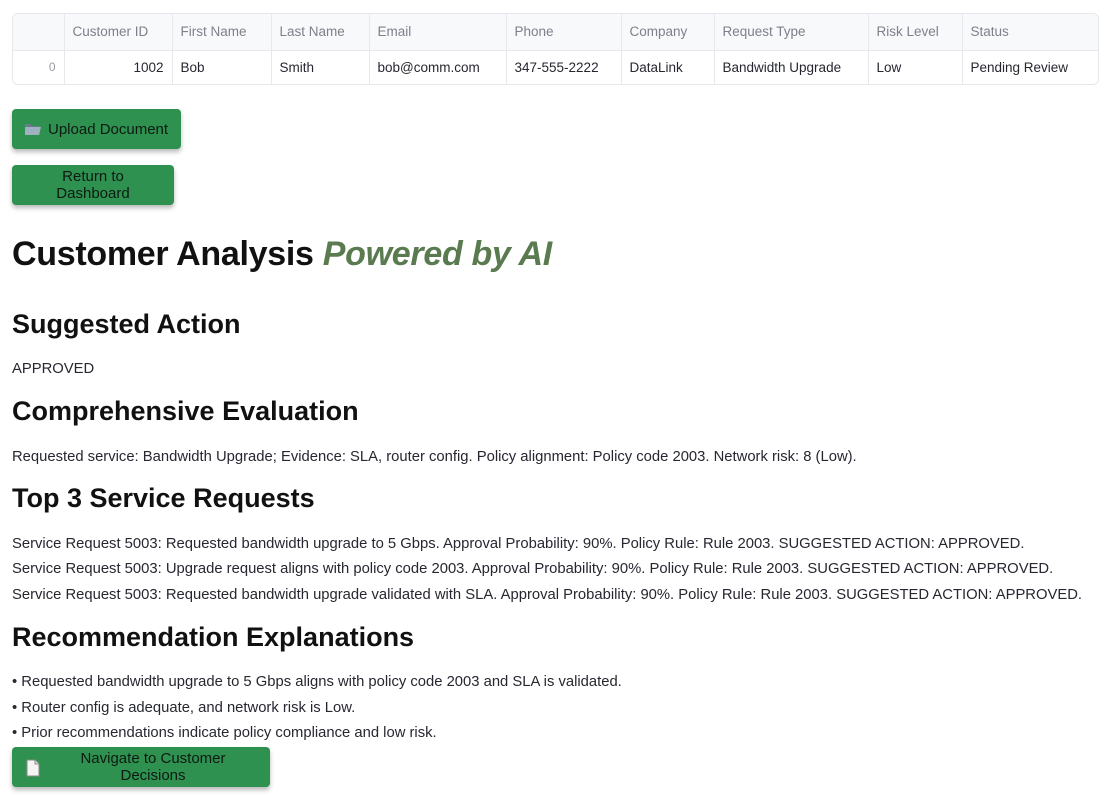 Image resolution: width=1117 pixels, height=796 pixels. What do you see at coordinates (437, 254) in the screenshot?
I see `page-title-accent: Powered by AI` at bounding box center [437, 254].